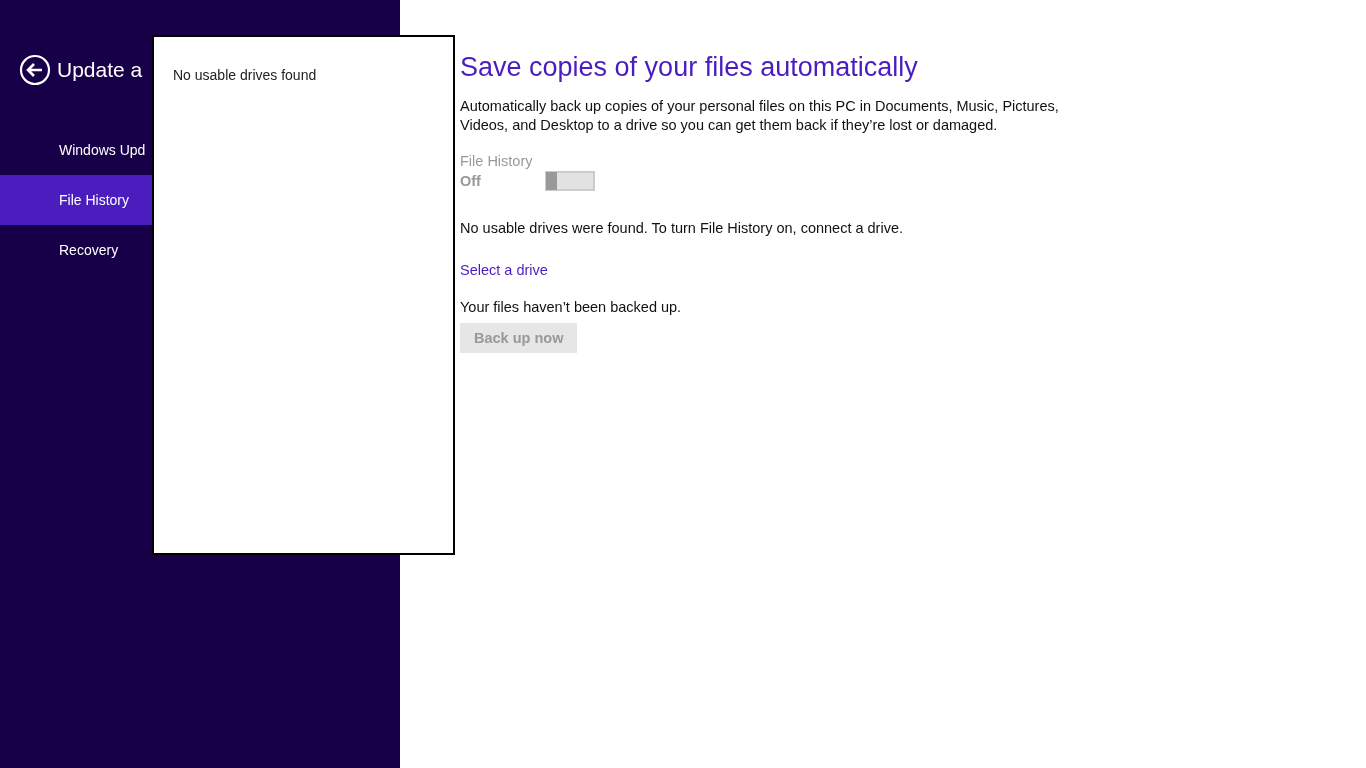  I want to click on toggle-state-text: Off, so click(471, 181).